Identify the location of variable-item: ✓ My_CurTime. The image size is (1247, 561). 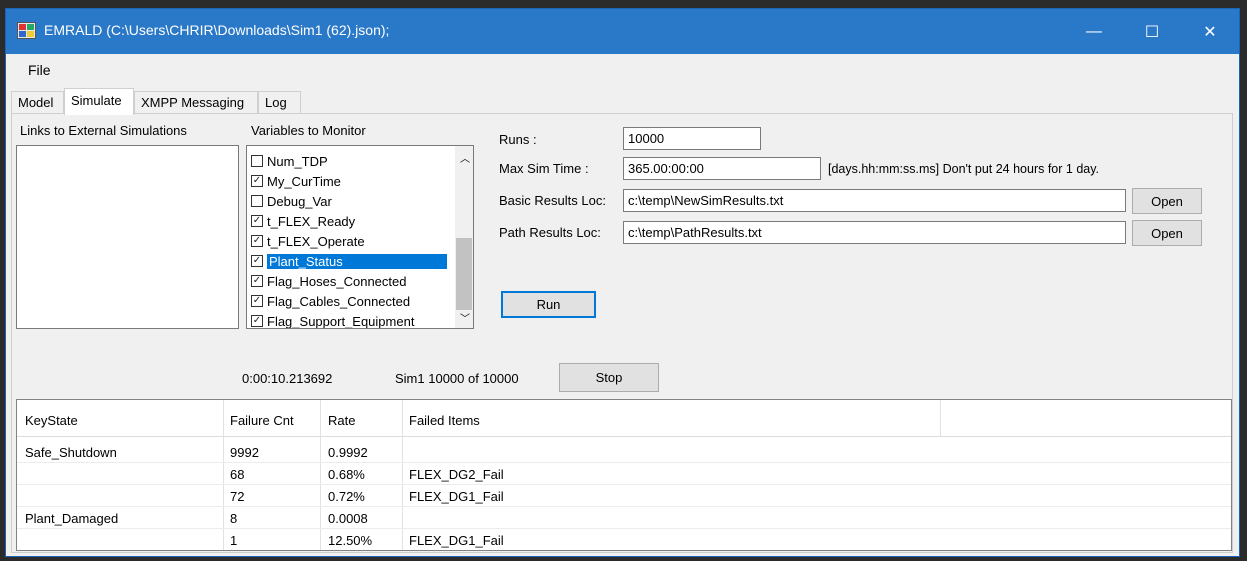
(296, 181).